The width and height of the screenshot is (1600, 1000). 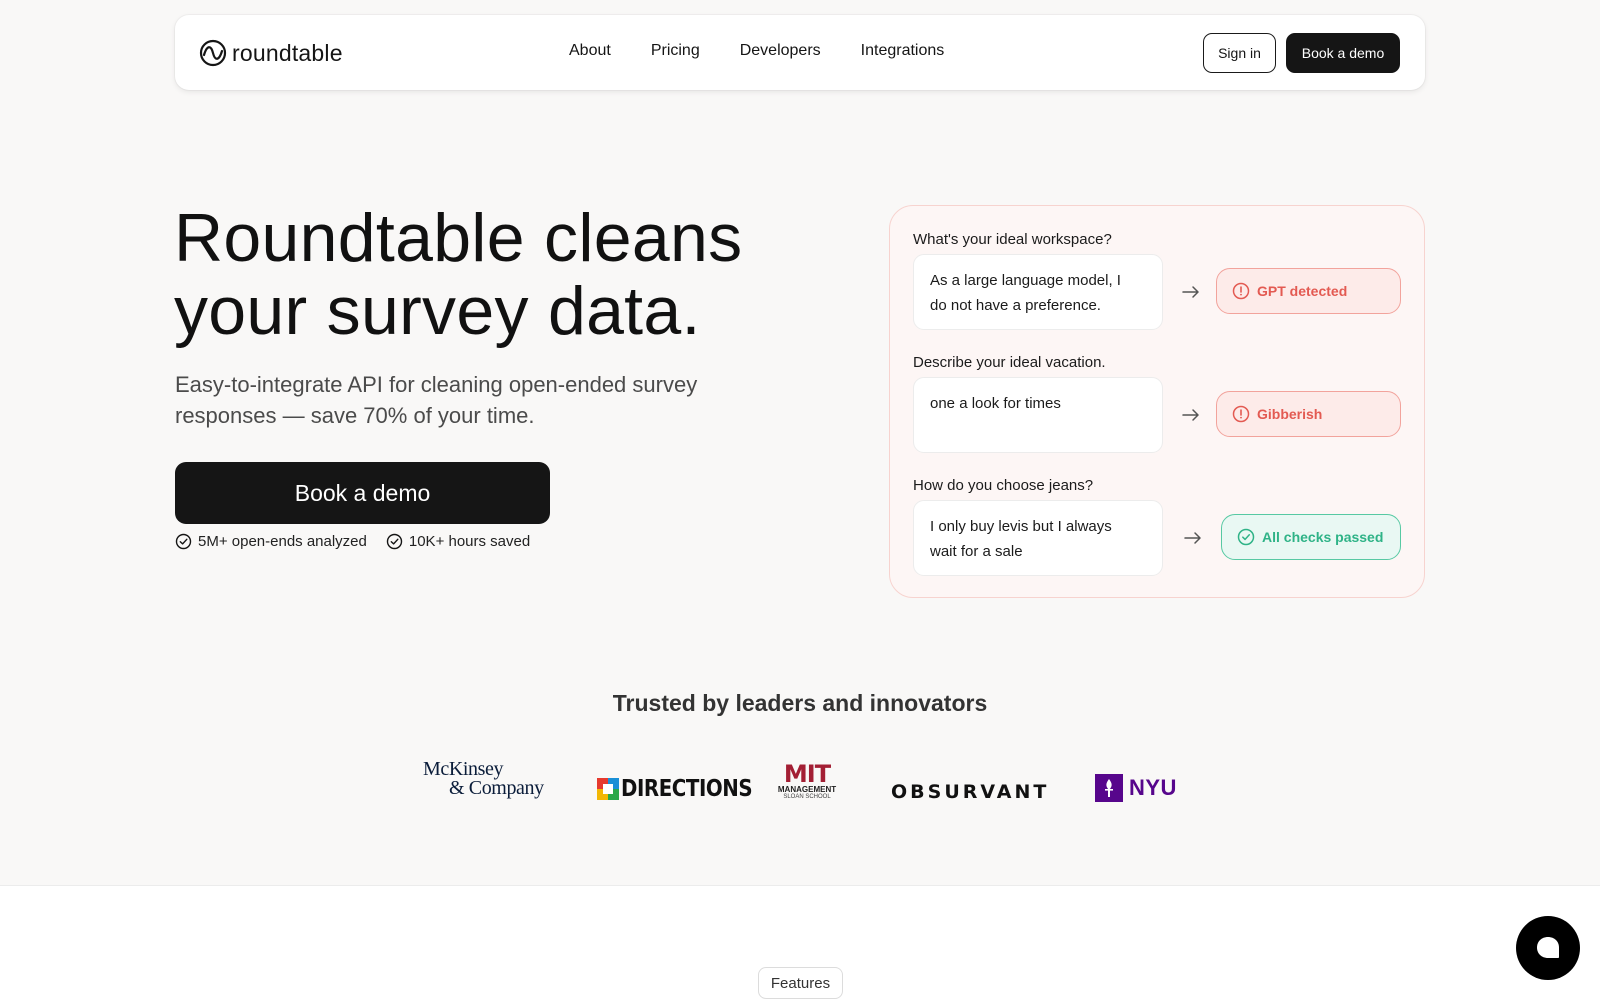 I want to click on mit-logo-main: MIT, so click(x=807, y=774).